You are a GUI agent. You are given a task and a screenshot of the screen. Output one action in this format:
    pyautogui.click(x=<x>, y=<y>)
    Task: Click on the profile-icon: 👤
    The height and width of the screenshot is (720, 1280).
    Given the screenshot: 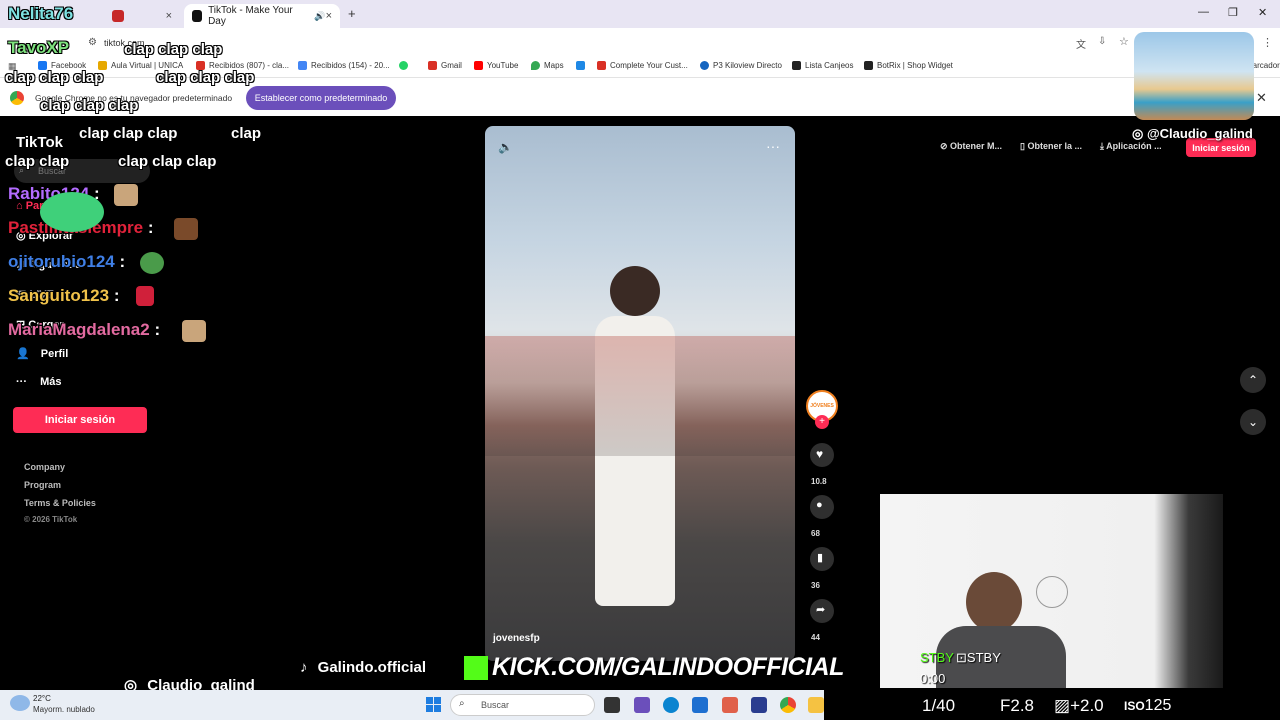 What is the action you would take?
    pyautogui.click(x=23, y=354)
    